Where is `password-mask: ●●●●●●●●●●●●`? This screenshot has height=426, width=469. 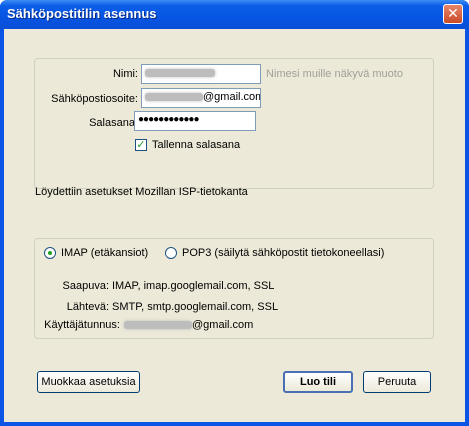
password-mask: ●●●●●●●●●●●● is located at coordinates (168, 119).